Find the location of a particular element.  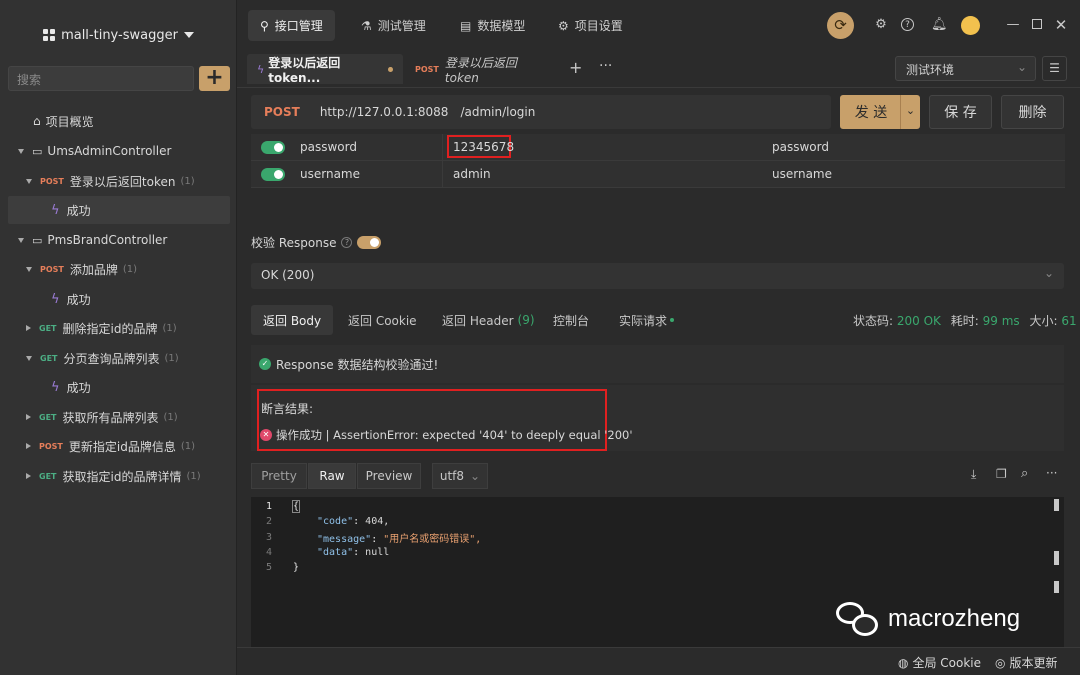

param-desc: password is located at coordinates (800, 147).